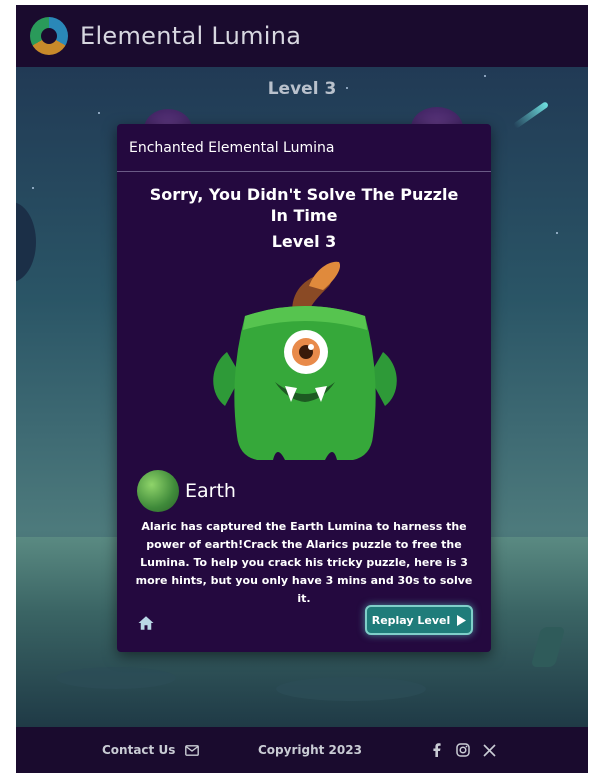 The height and width of the screenshot is (778, 589). I want to click on comet, so click(531, 115).